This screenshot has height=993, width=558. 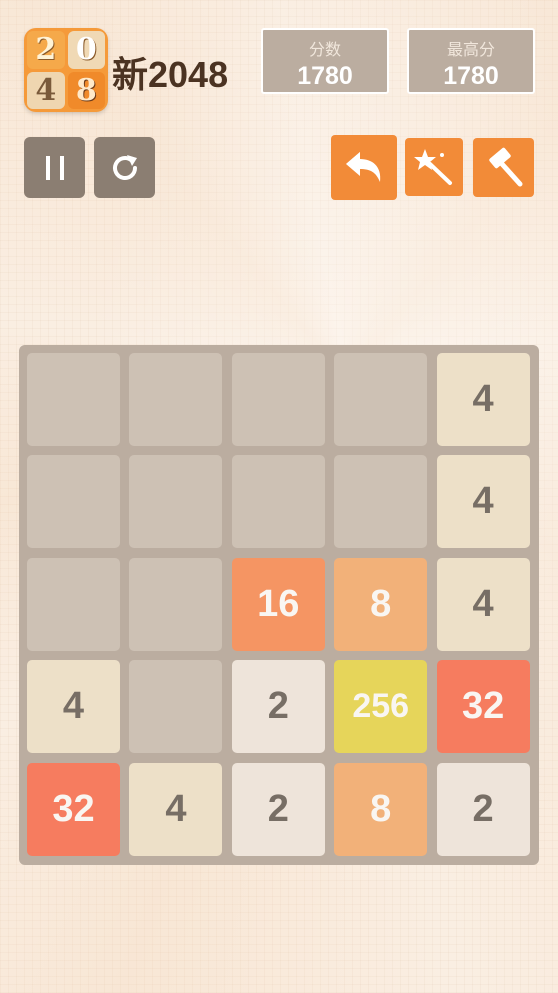 What do you see at coordinates (66, 70) in the screenshot?
I see `app-logo: 2 0 4 8` at bounding box center [66, 70].